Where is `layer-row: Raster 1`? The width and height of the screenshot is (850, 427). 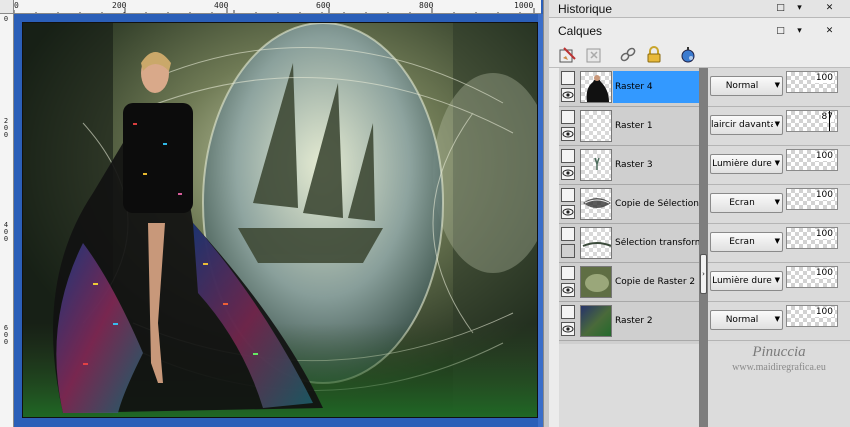 layer-row: Raster 1 is located at coordinates (629, 126).